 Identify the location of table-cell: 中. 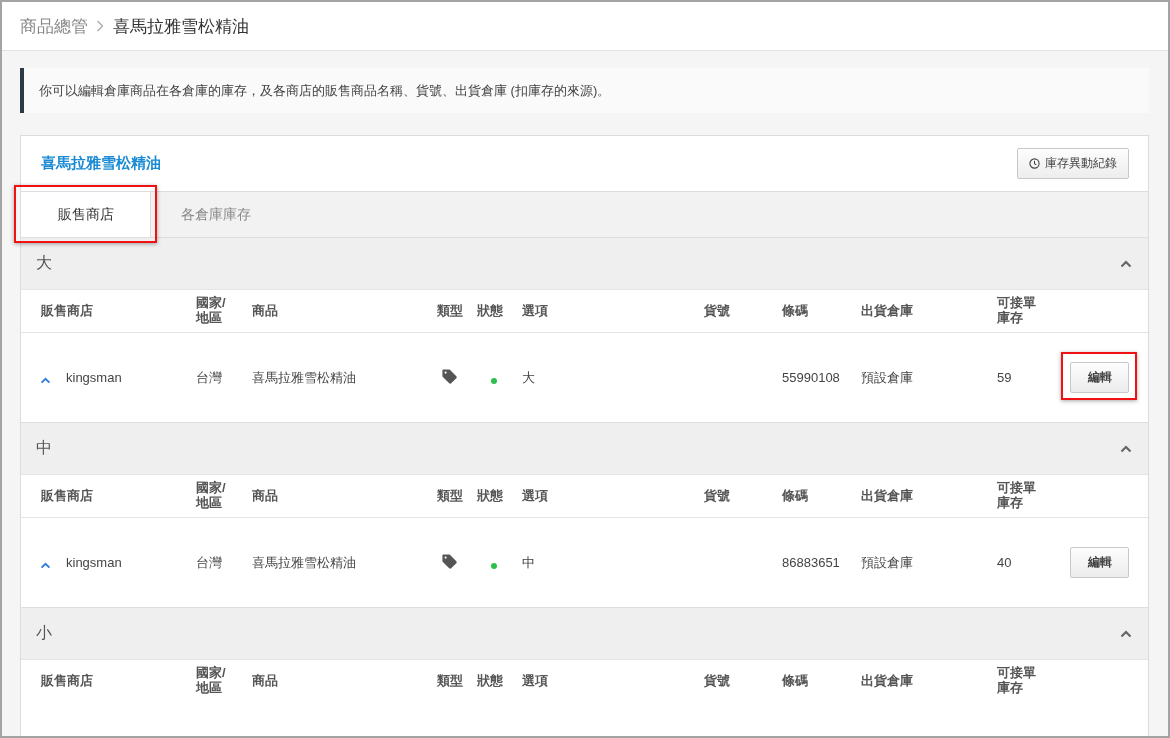
(528, 562).